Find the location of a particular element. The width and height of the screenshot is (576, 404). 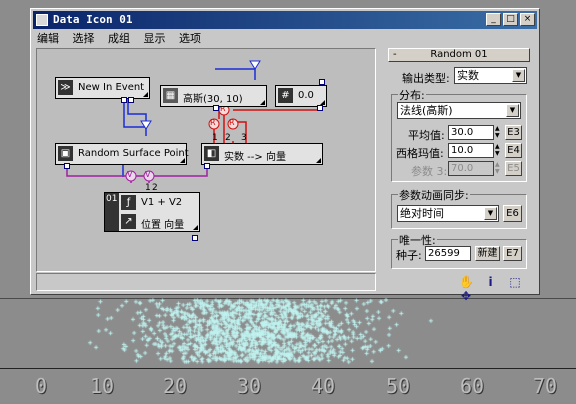

select-region-icon: ⬚ is located at coordinates (515, 282).